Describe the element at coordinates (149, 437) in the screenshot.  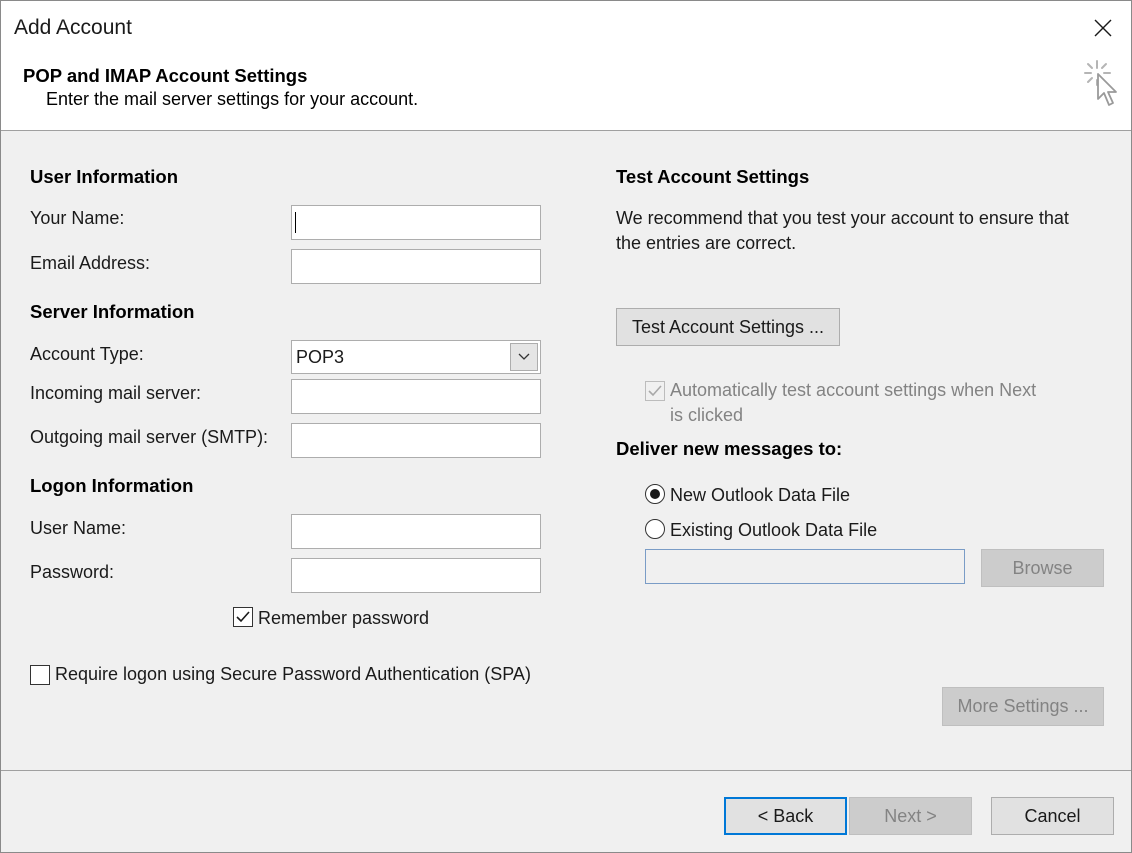
I see `outgoing-server-label: Outgoing mail server (SMTP):` at that location.